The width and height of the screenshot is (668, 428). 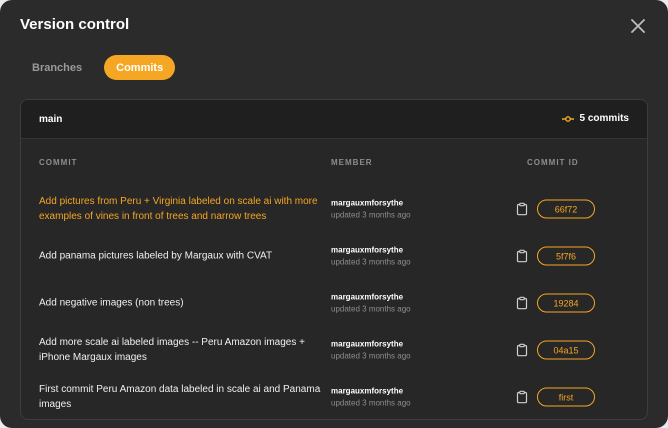 I want to click on tab-bar: Branches Commits, so click(x=98, y=67).